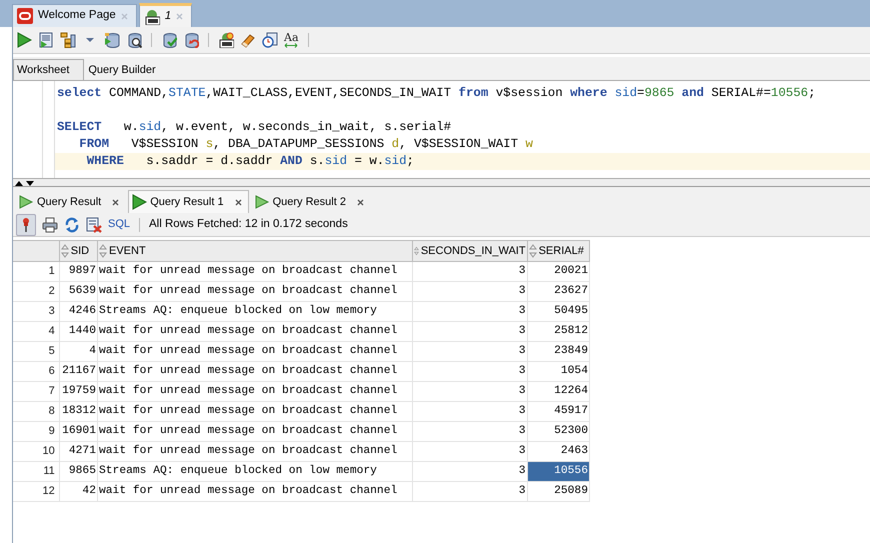  Describe the element at coordinates (74, 15) in the screenshot. I see `document-tab: Welcome Page` at that location.